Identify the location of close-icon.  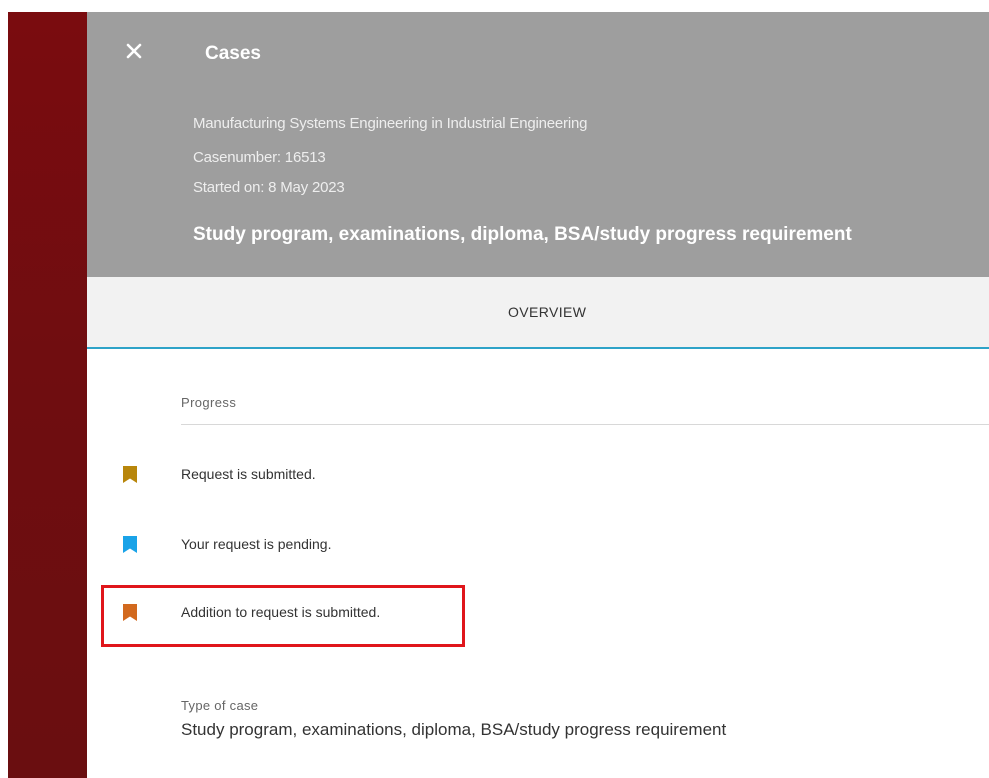
(134, 51).